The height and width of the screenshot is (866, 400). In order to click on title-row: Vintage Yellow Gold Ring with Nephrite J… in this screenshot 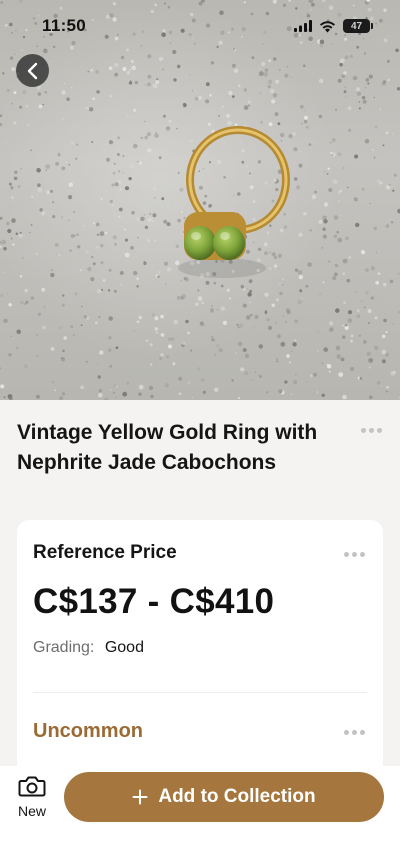, I will do `click(200, 439)`.